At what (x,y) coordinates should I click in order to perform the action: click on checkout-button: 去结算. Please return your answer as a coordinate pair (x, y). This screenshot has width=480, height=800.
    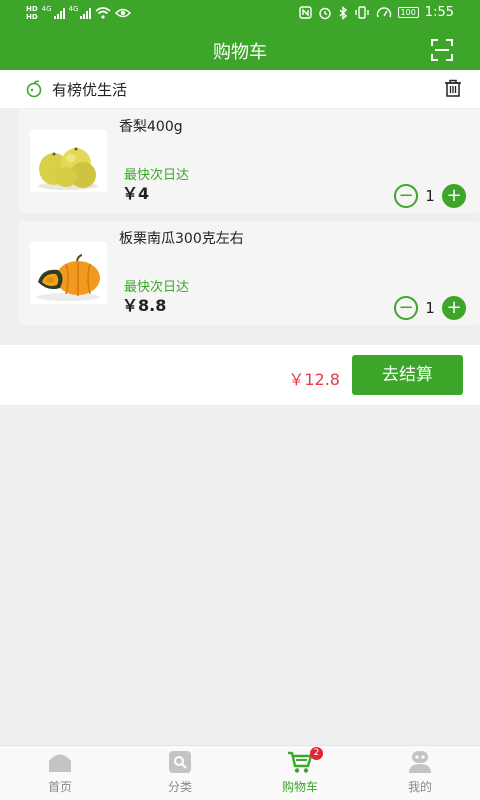
    Looking at the image, I should click on (407, 375).